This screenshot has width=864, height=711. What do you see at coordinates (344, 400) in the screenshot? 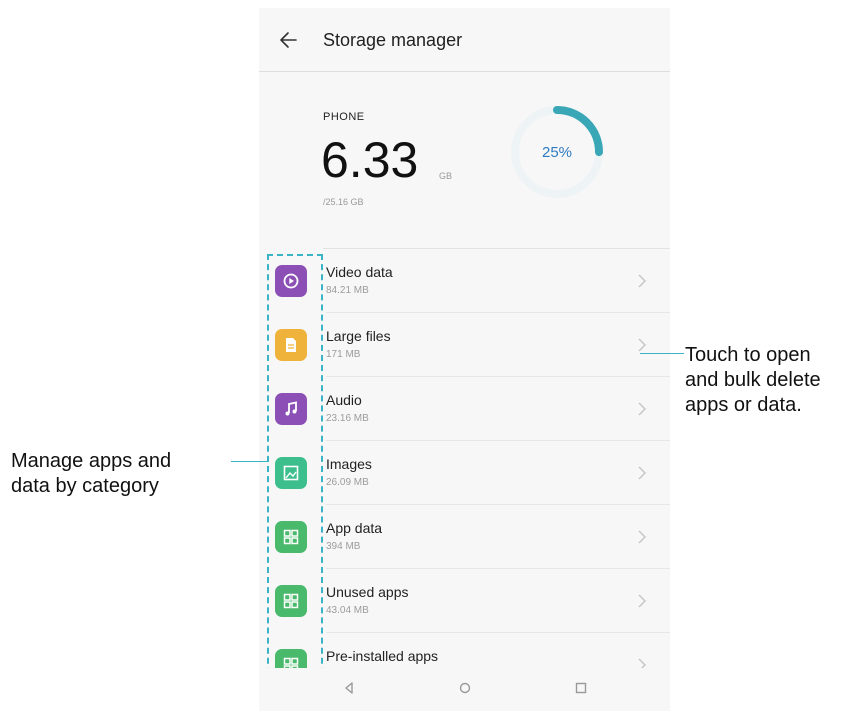
I see `category-title: Audio` at bounding box center [344, 400].